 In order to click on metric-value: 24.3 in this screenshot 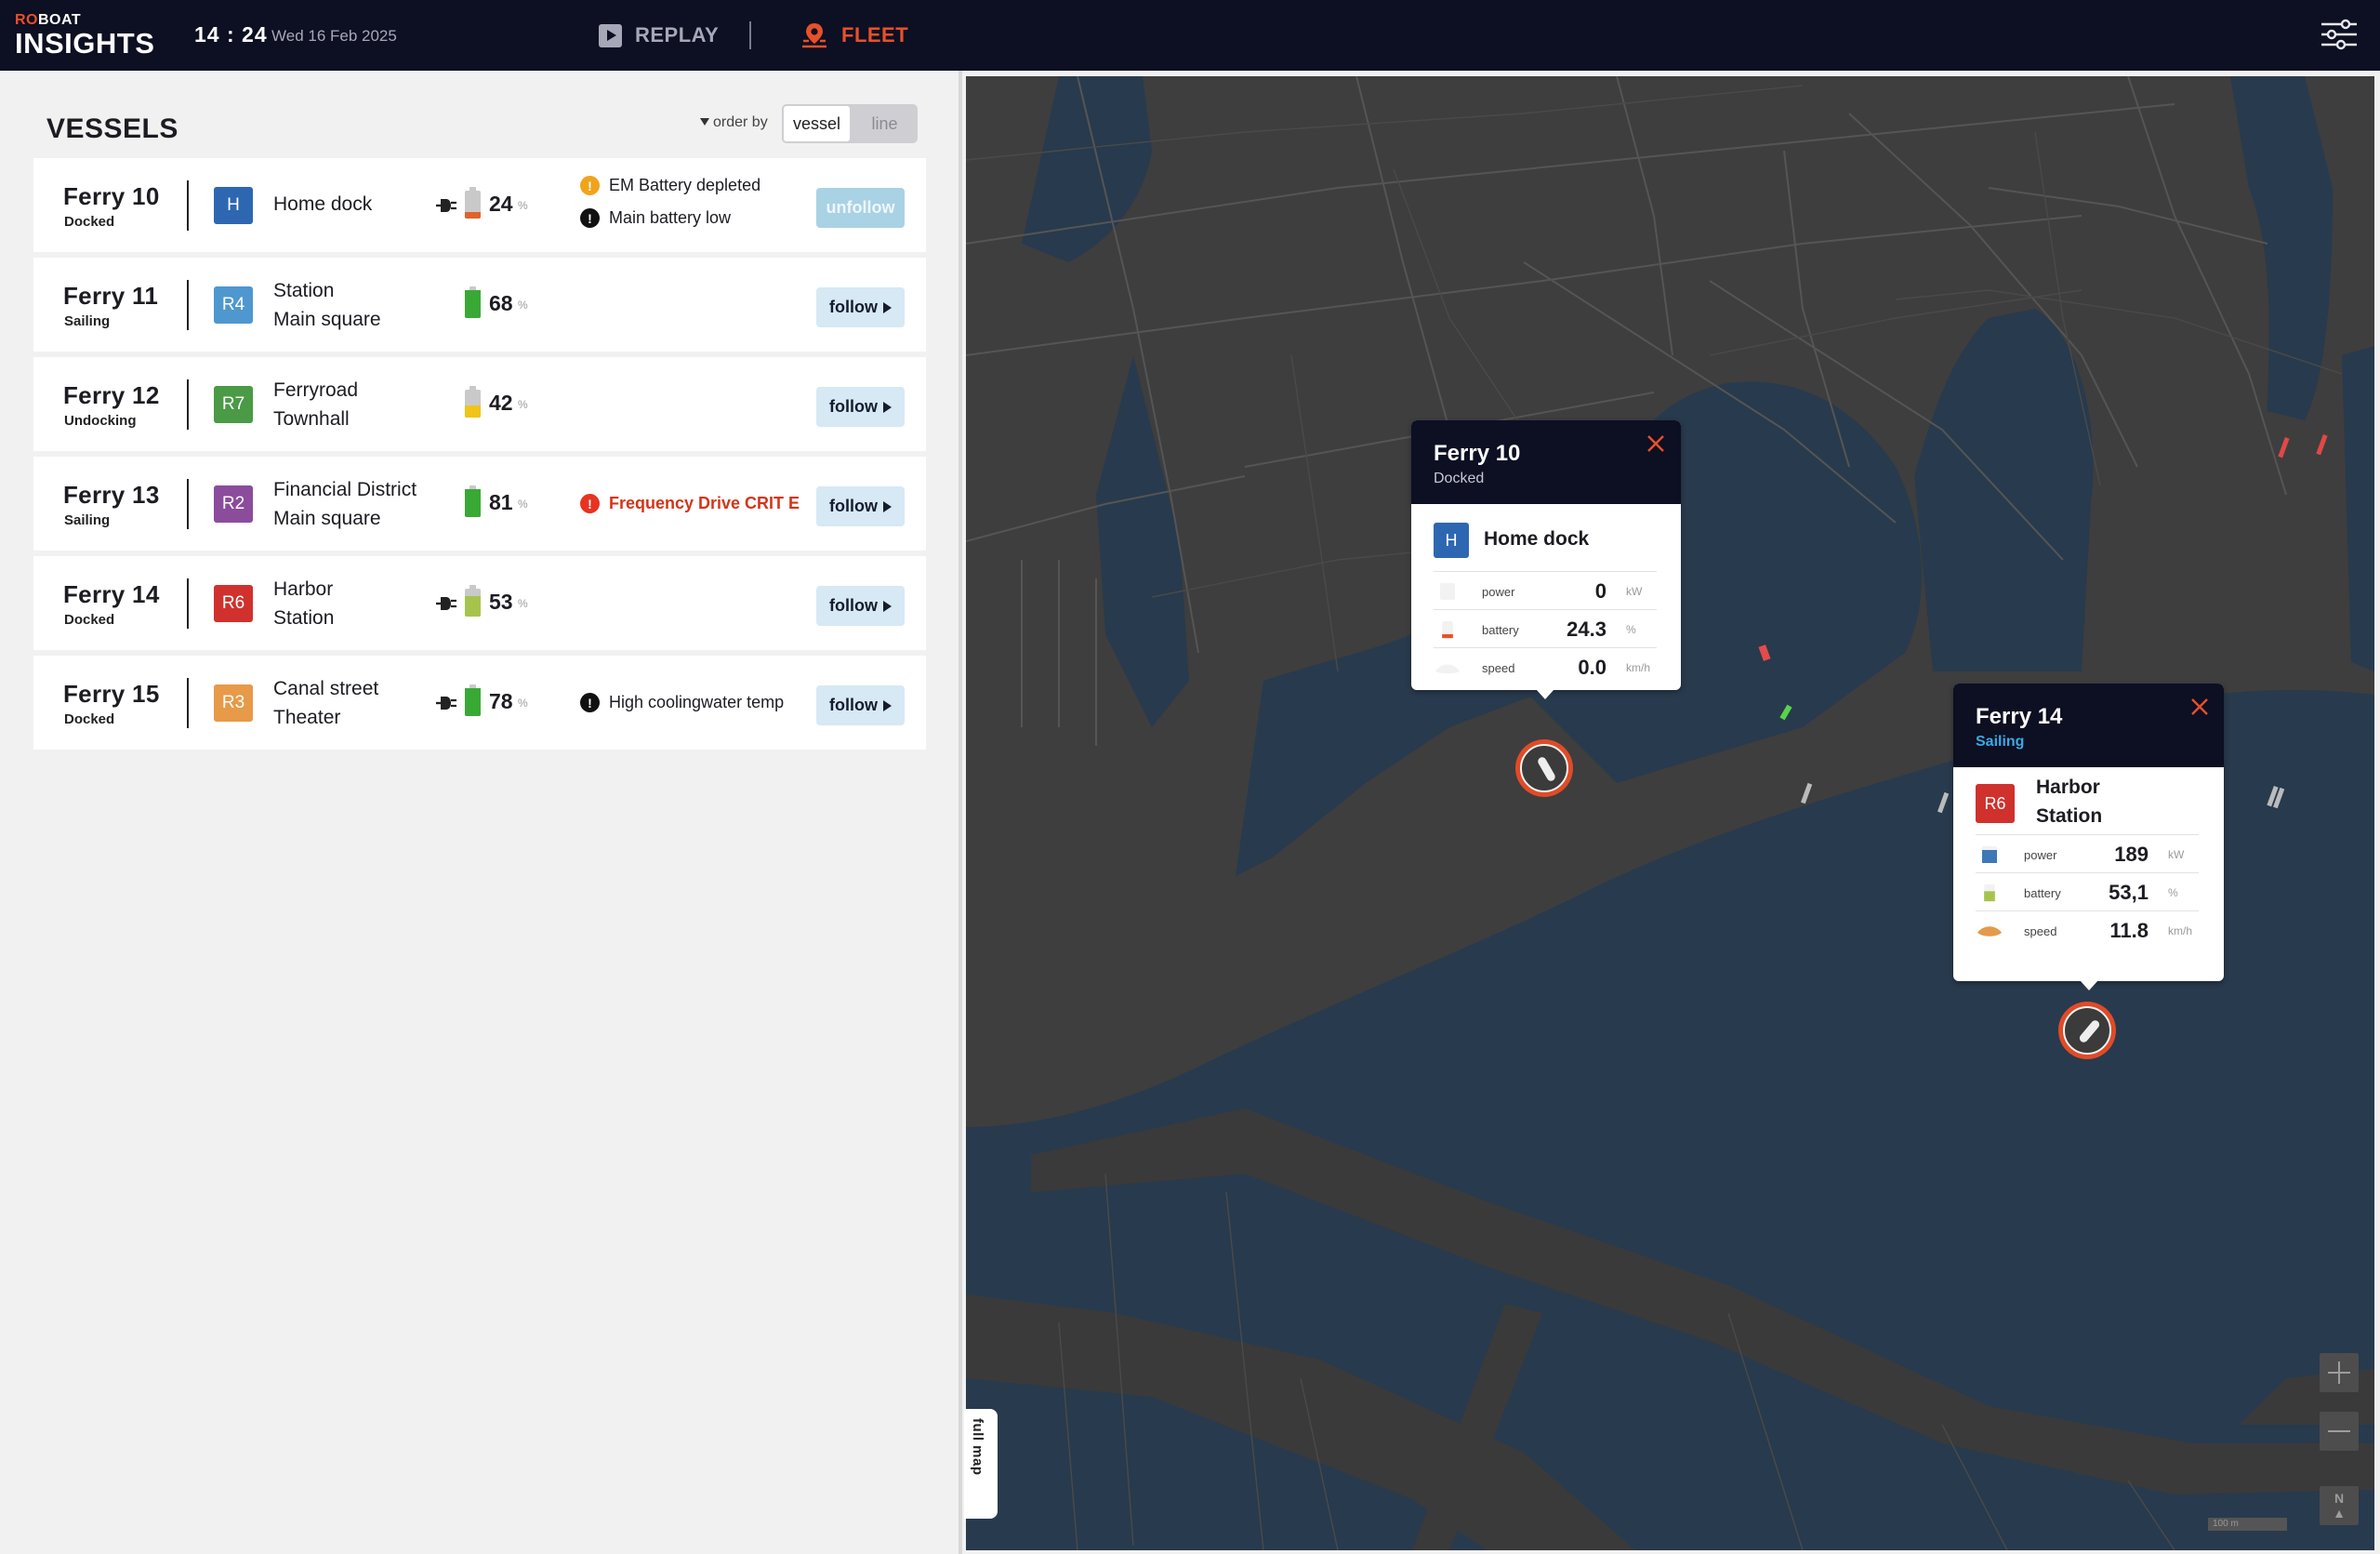, I will do `click(1586, 629)`.